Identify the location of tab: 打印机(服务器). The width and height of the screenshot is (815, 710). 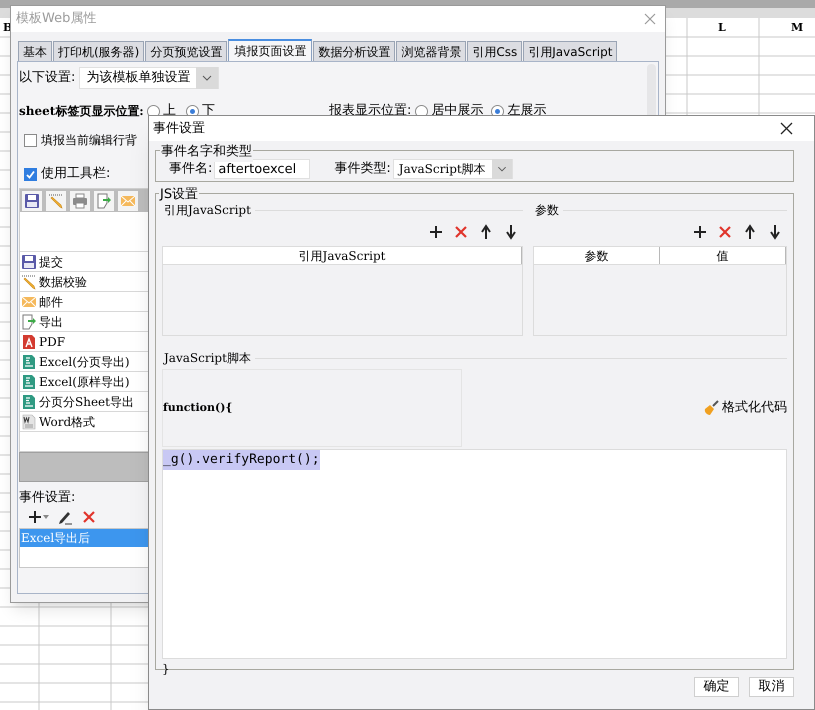
(98, 51).